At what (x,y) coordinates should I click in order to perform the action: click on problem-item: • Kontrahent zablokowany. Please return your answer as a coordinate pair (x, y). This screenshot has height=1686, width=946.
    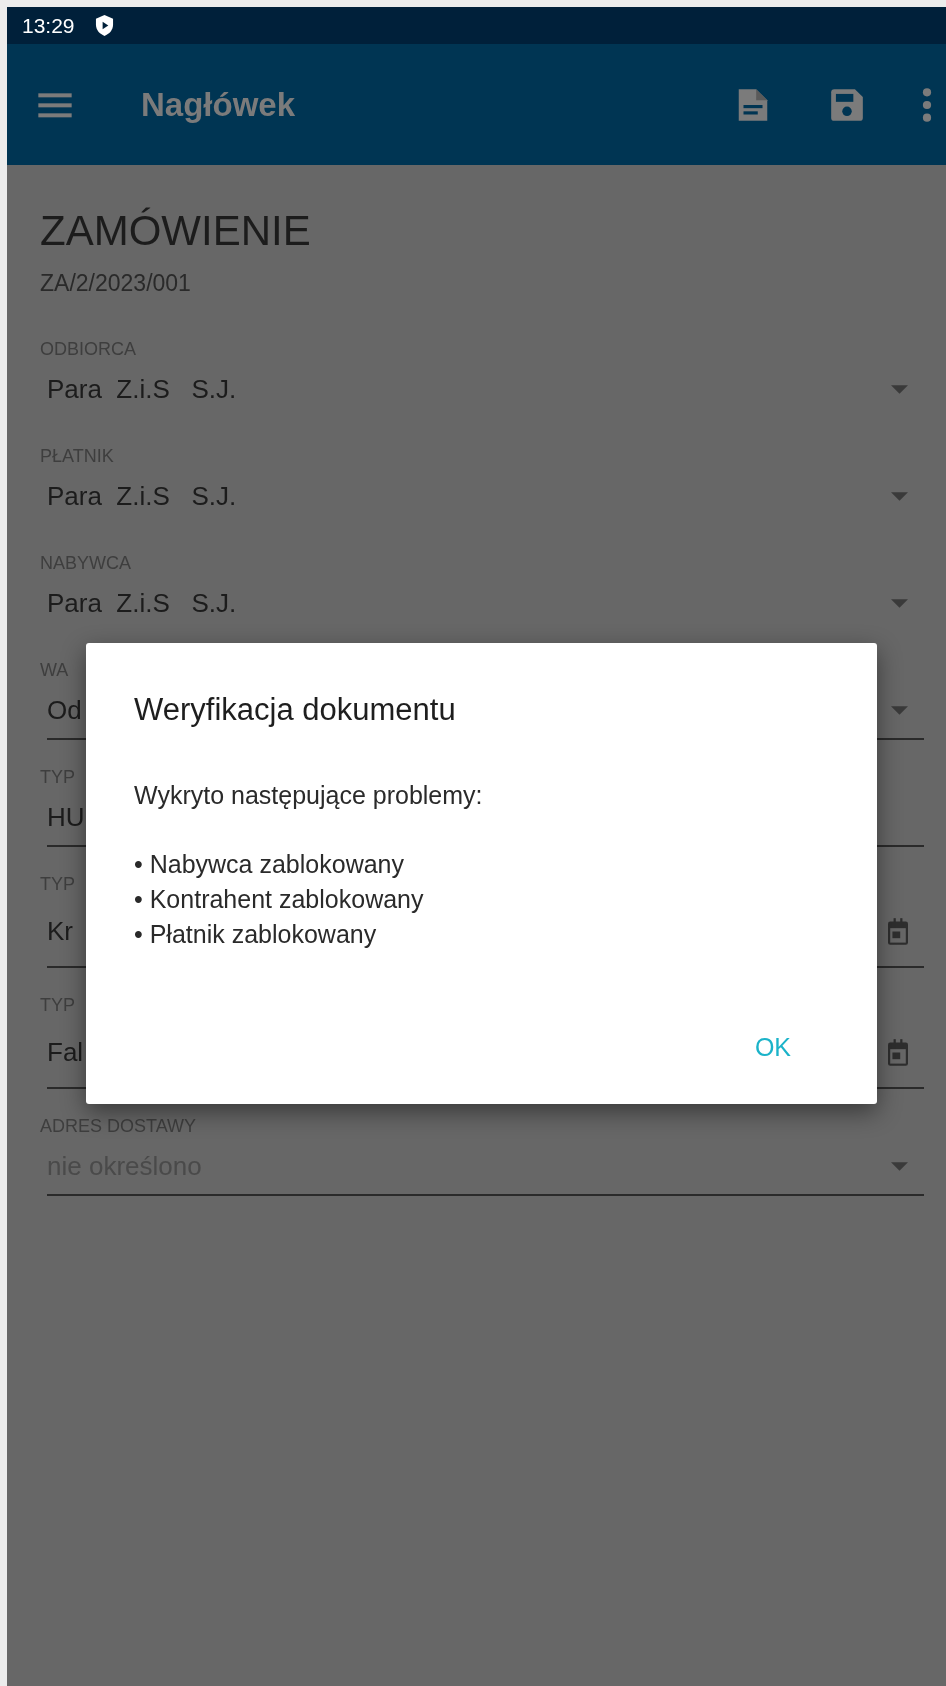
    Looking at the image, I should click on (279, 899).